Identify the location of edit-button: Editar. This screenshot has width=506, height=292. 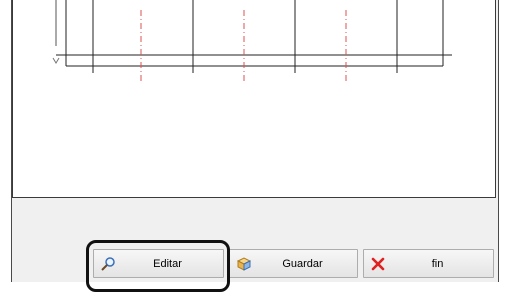
(158, 263).